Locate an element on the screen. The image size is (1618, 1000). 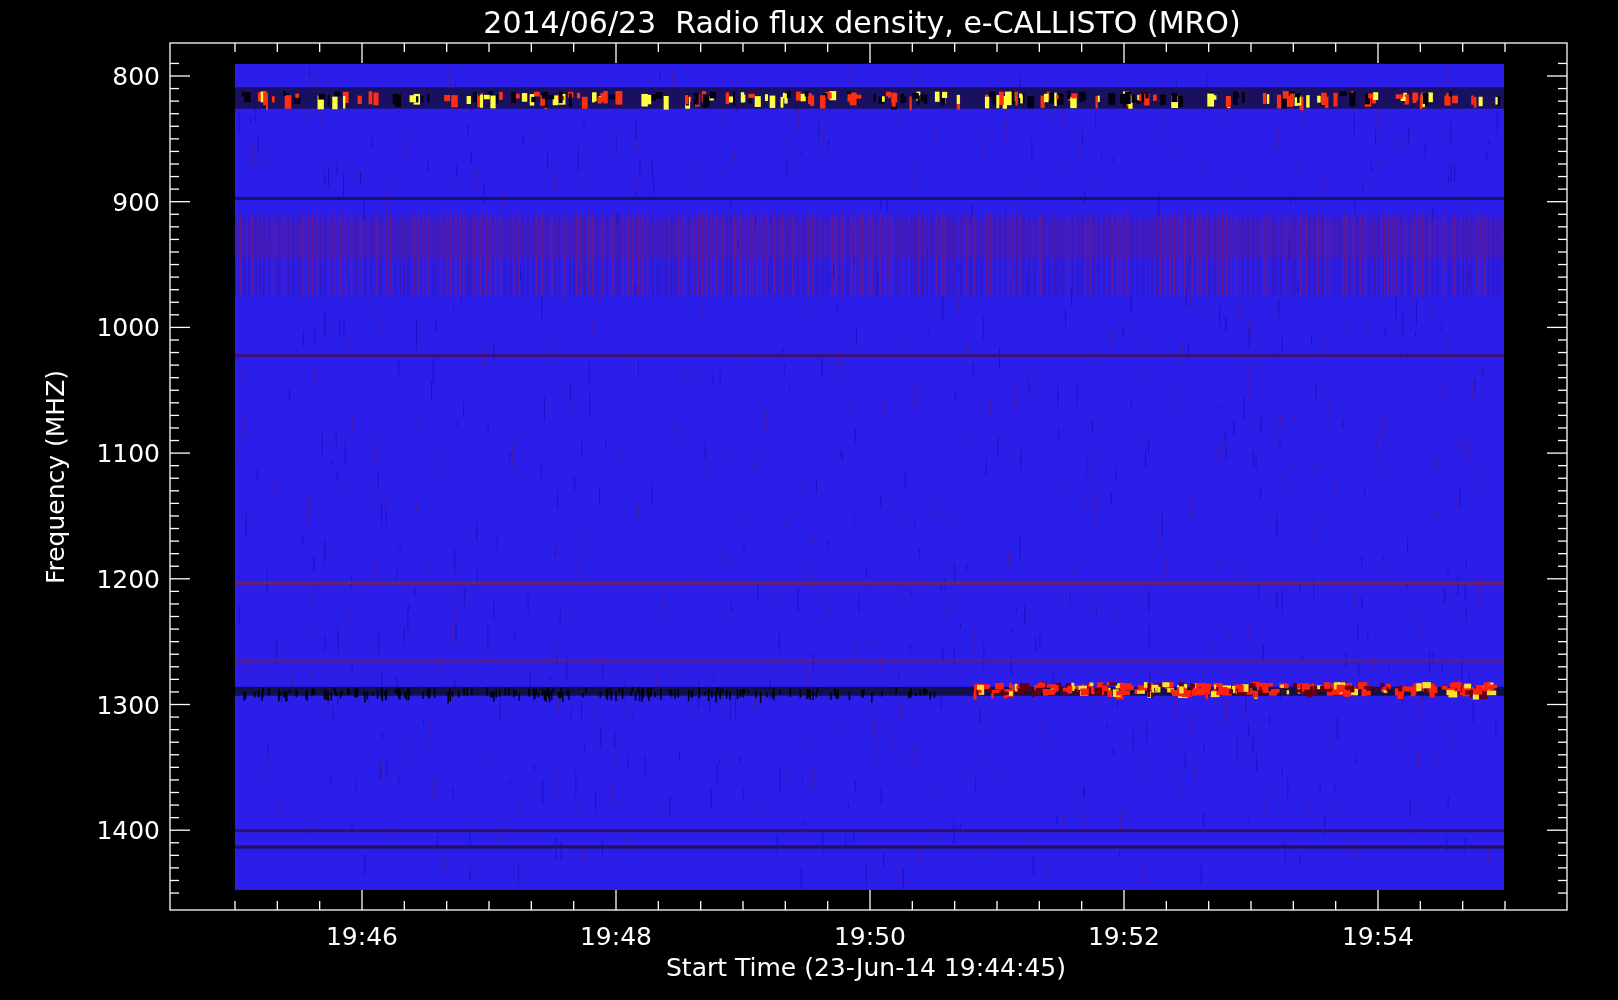
axis-tick-label: 1000 is located at coordinates (128, 328).